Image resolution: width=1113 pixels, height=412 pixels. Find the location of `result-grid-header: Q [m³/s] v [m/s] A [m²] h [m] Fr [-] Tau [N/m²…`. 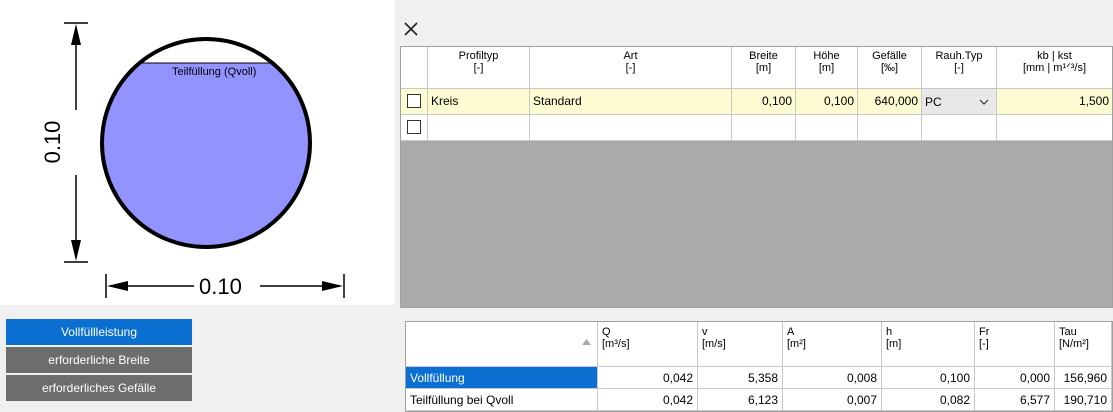

result-grid-header: Q [m³/s] v [m/s] A [m²] h [m] Fr [-] Tau [N/m²… is located at coordinates (759, 344).